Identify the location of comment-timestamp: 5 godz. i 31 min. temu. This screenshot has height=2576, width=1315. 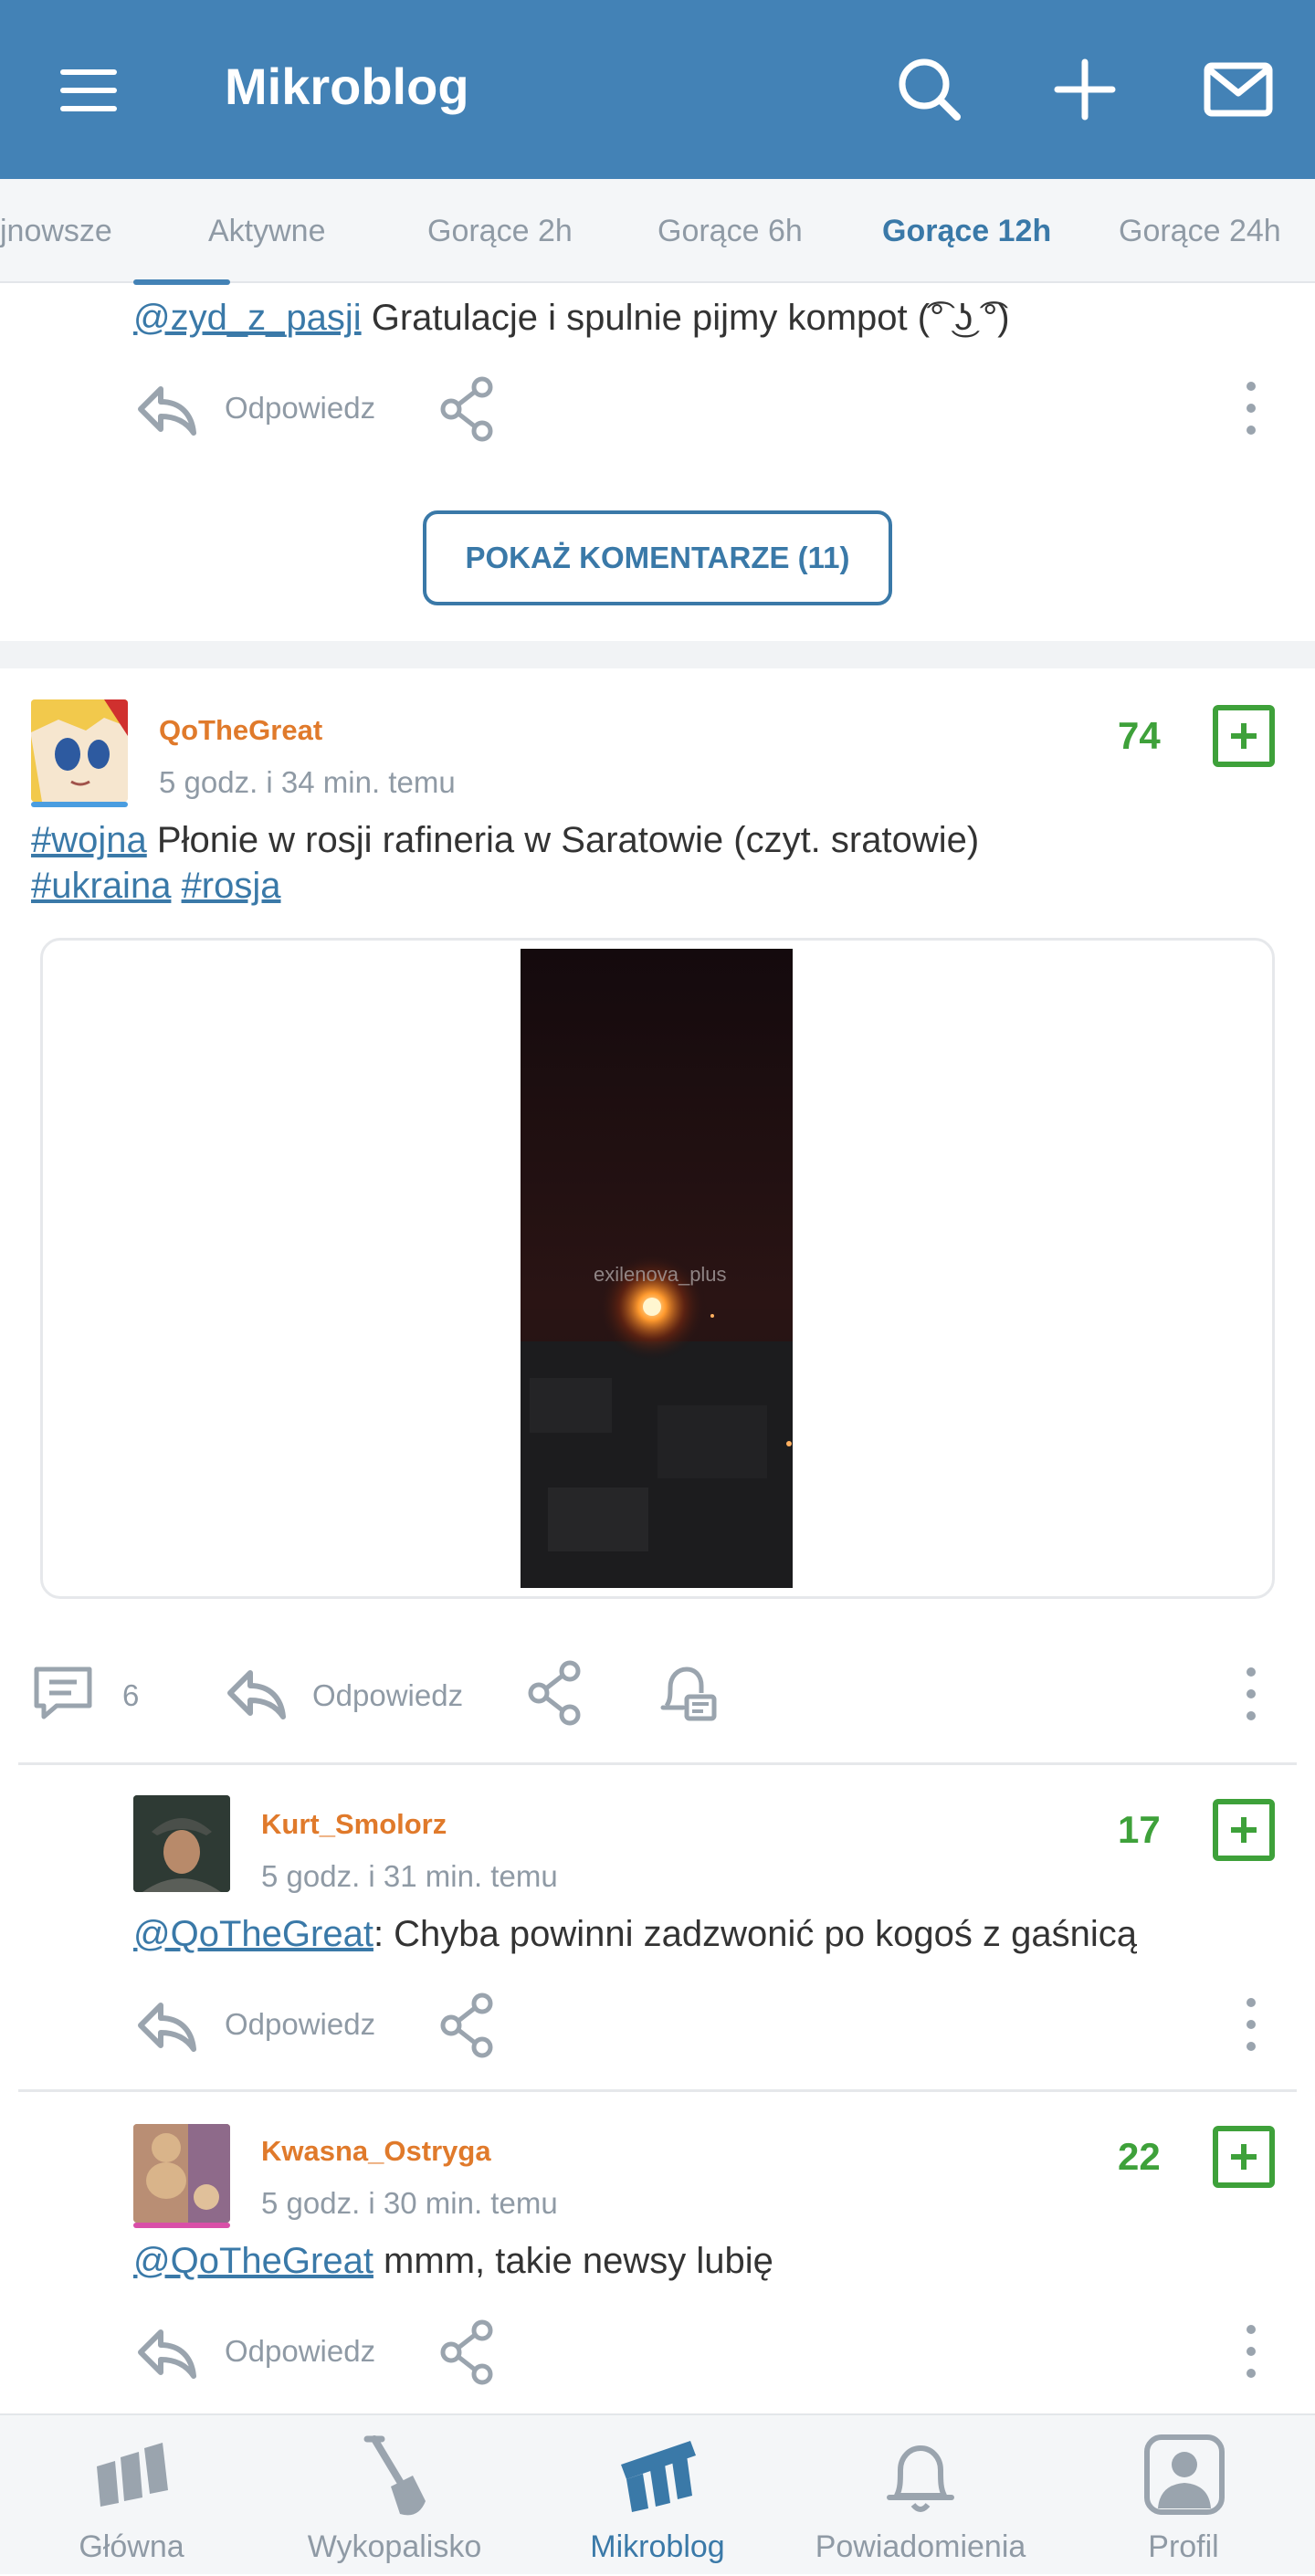
(409, 1876).